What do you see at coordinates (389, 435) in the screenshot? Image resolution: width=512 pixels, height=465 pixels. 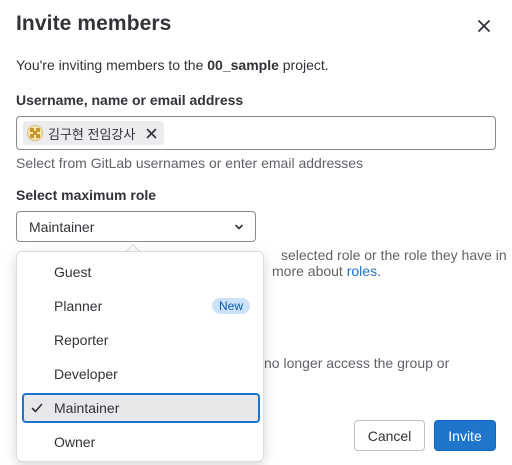 I see `cancel-button: Cancel` at bounding box center [389, 435].